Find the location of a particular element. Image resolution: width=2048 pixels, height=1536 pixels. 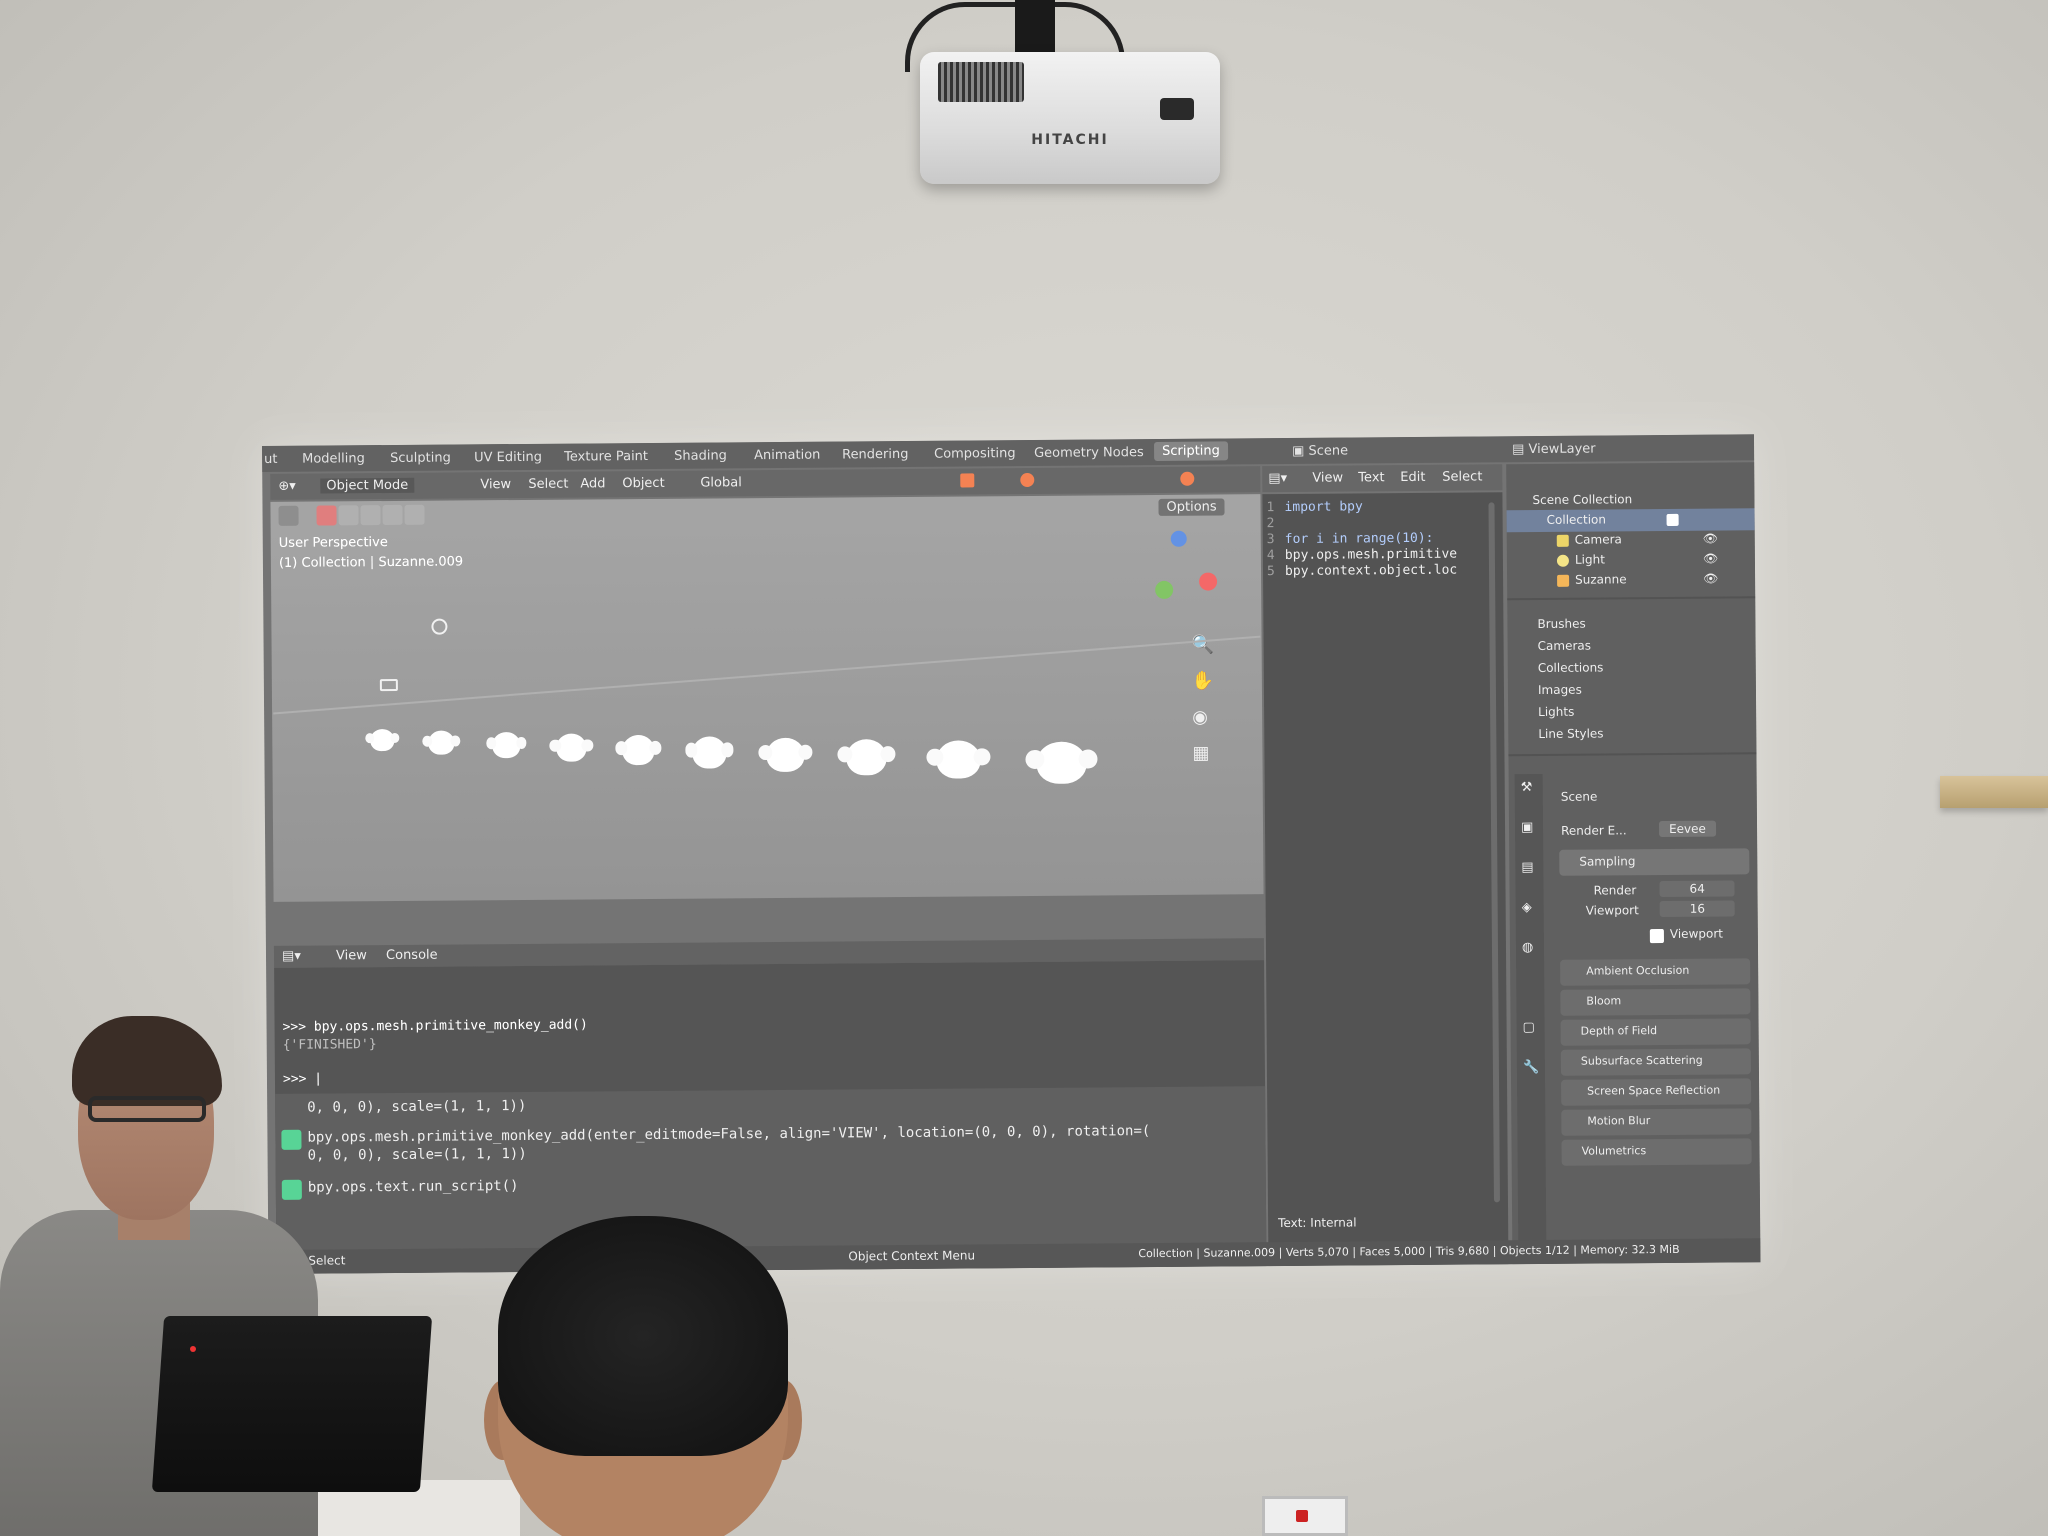

render-samples-label: Render is located at coordinates (1615, 890).